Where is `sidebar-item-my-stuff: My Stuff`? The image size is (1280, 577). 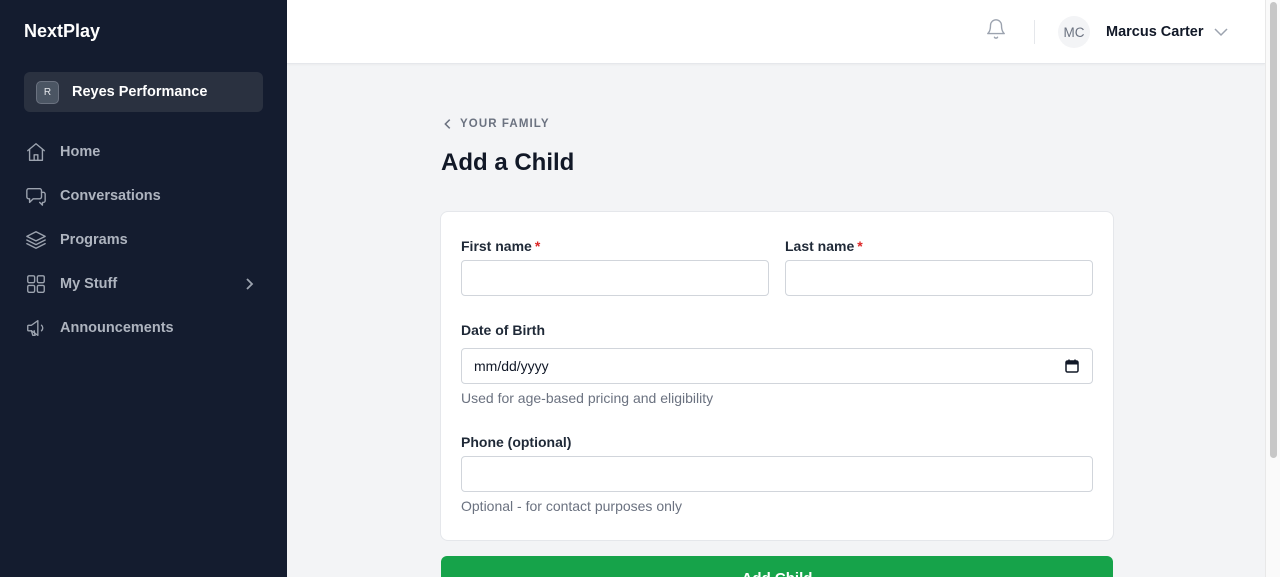 sidebar-item-my-stuff: My Stuff is located at coordinates (143, 284).